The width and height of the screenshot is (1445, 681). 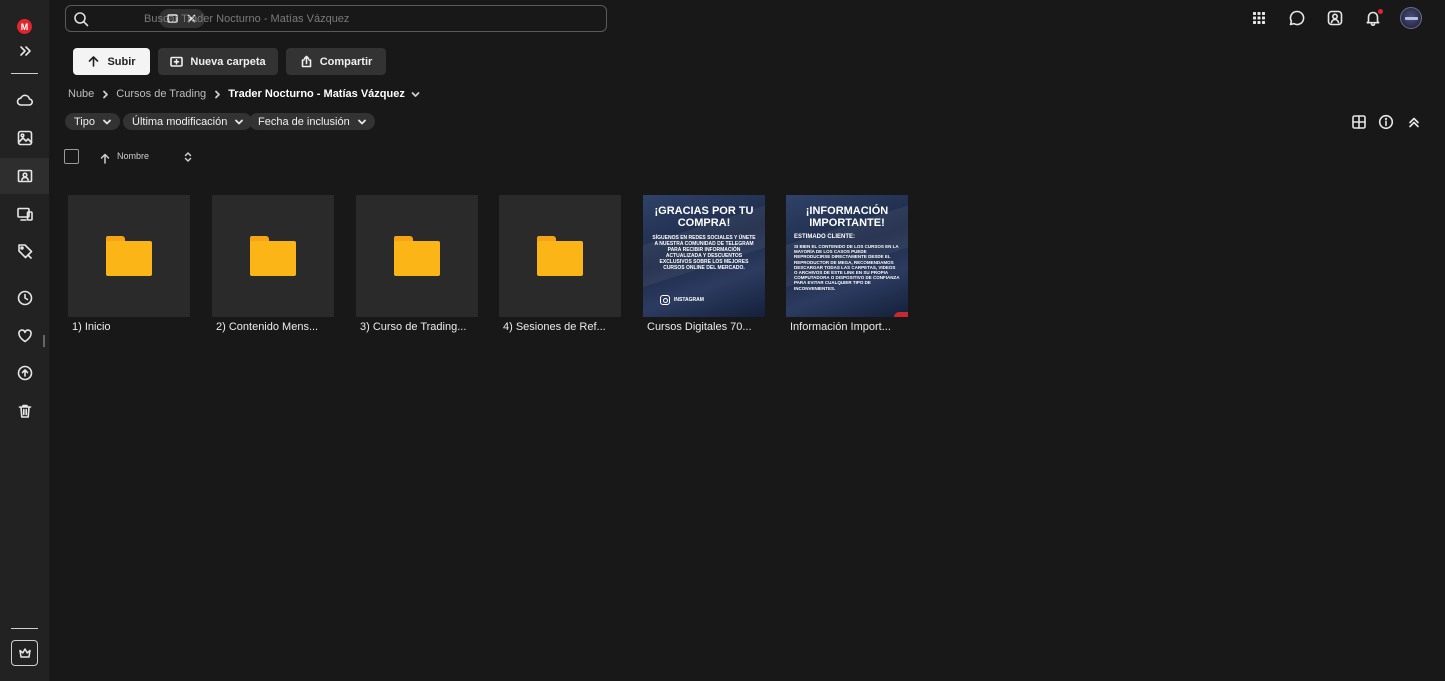 I want to click on folder-plus-icon, so click(x=177, y=61).